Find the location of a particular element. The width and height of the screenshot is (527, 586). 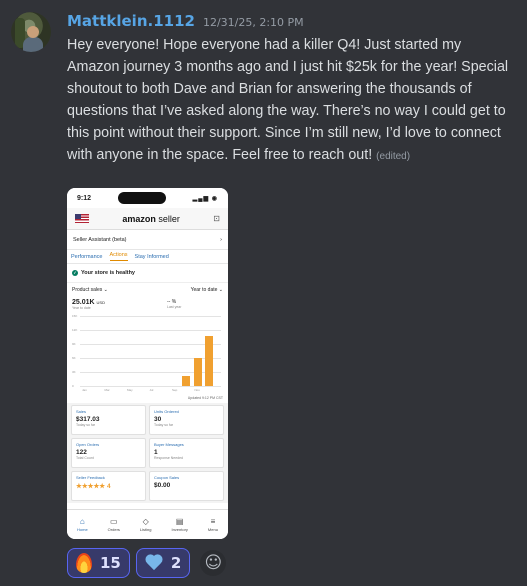

summary-card: Units Ordered 30 Today so far is located at coordinates (186, 420).